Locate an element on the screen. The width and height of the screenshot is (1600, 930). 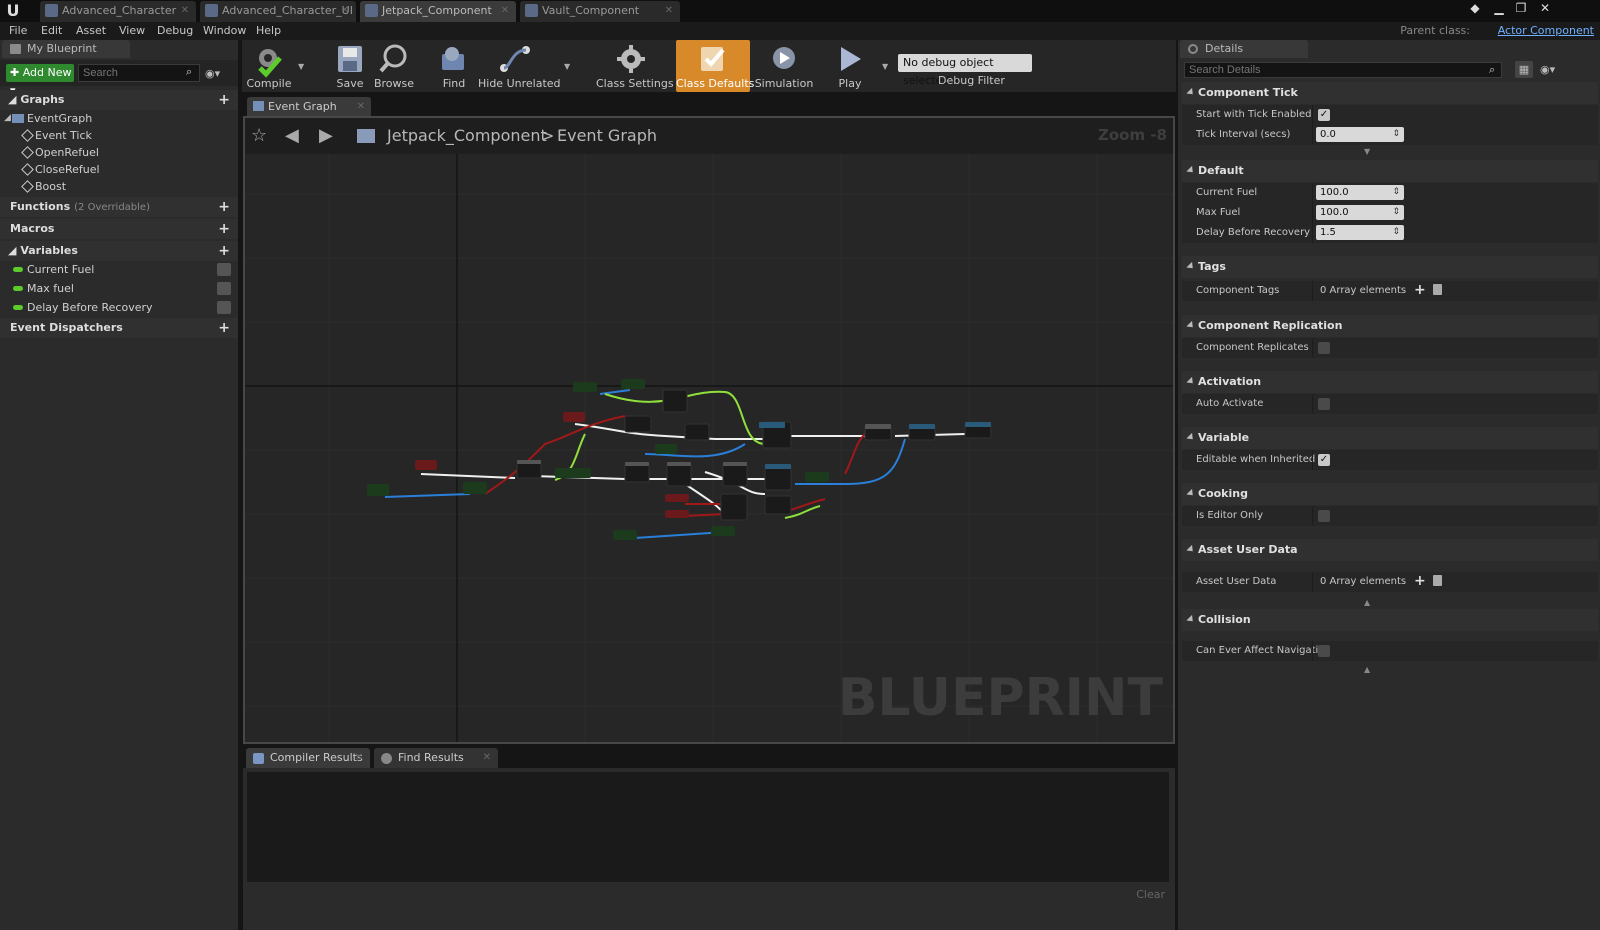
add-new-button: ✚ Add New ▾ is located at coordinates (40, 80).